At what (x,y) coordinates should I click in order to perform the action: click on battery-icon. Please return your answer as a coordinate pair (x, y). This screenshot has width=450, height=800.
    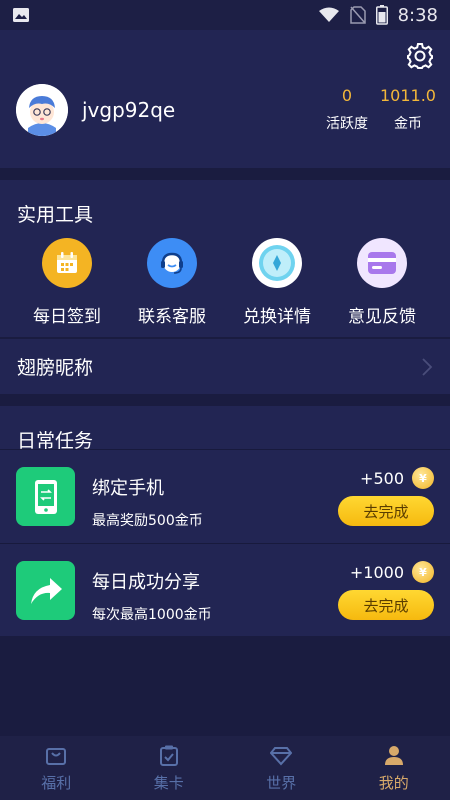
    Looking at the image, I should click on (381, 15).